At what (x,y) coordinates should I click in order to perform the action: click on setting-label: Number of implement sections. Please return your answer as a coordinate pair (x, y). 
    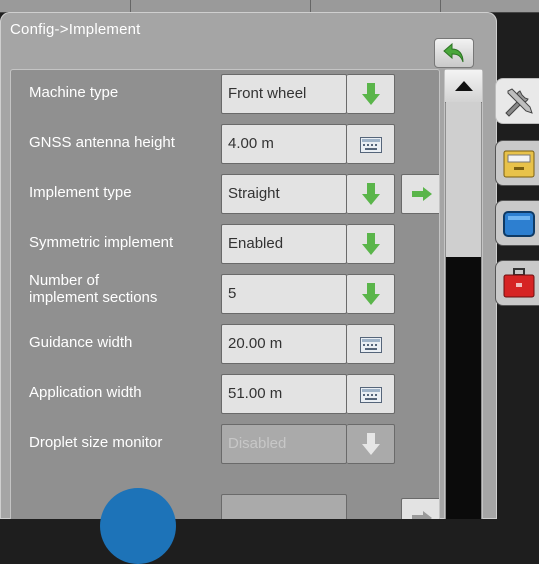
    Looking at the image, I should click on (93, 289).